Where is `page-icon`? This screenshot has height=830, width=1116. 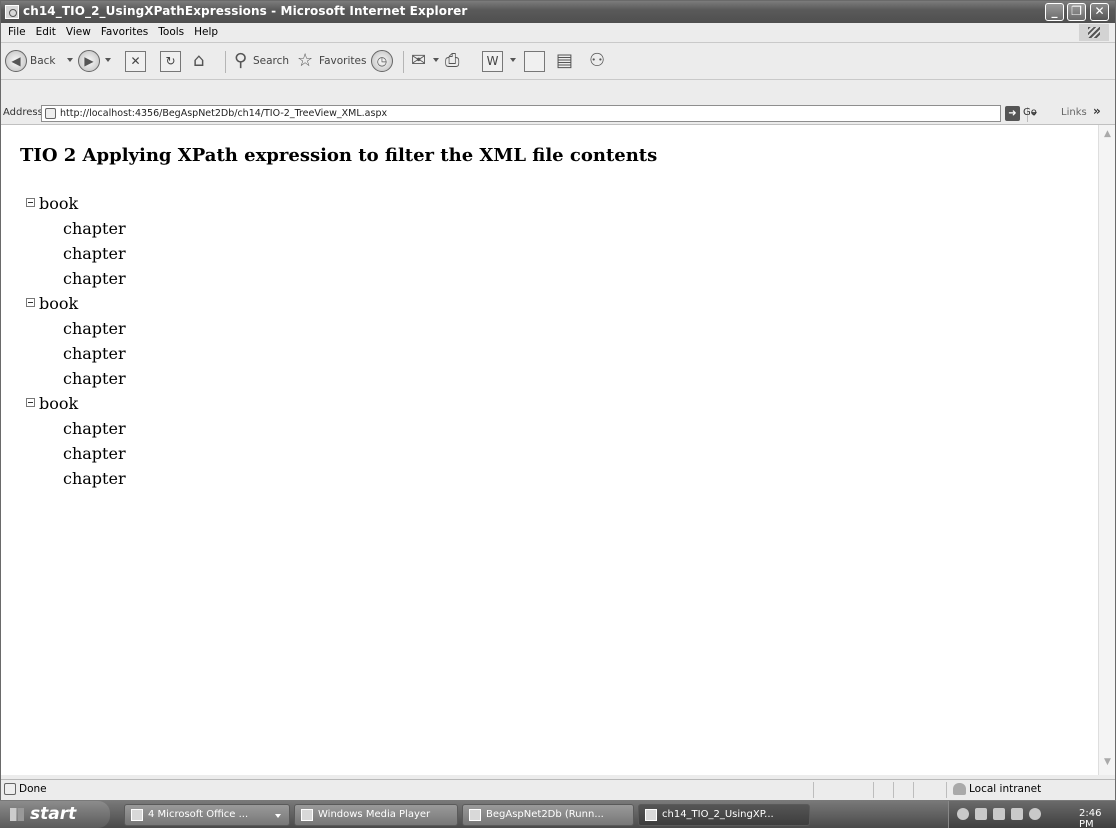 page-icon is located at coordinates (50, 113).